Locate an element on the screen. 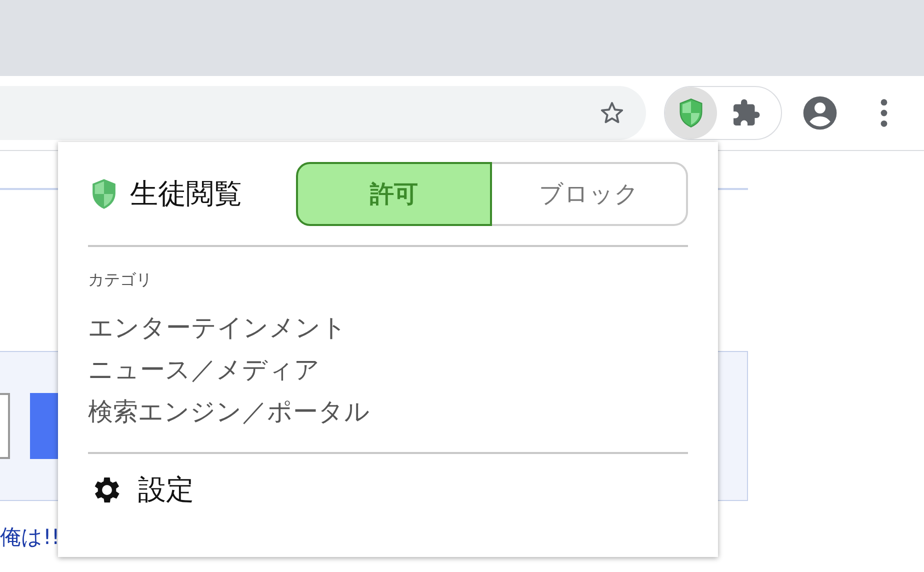 The width and height of the screenshot is (924, 572). category-item: エンターテインメント is located at coordinates (218, 328).